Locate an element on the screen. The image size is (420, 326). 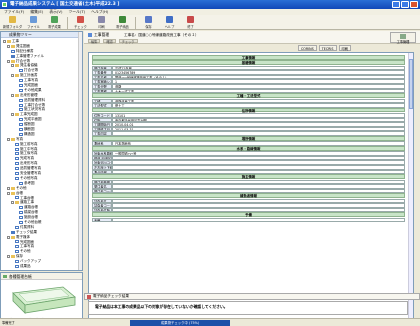
toolbar-label: 保存 is located at coordinates (148, 27).